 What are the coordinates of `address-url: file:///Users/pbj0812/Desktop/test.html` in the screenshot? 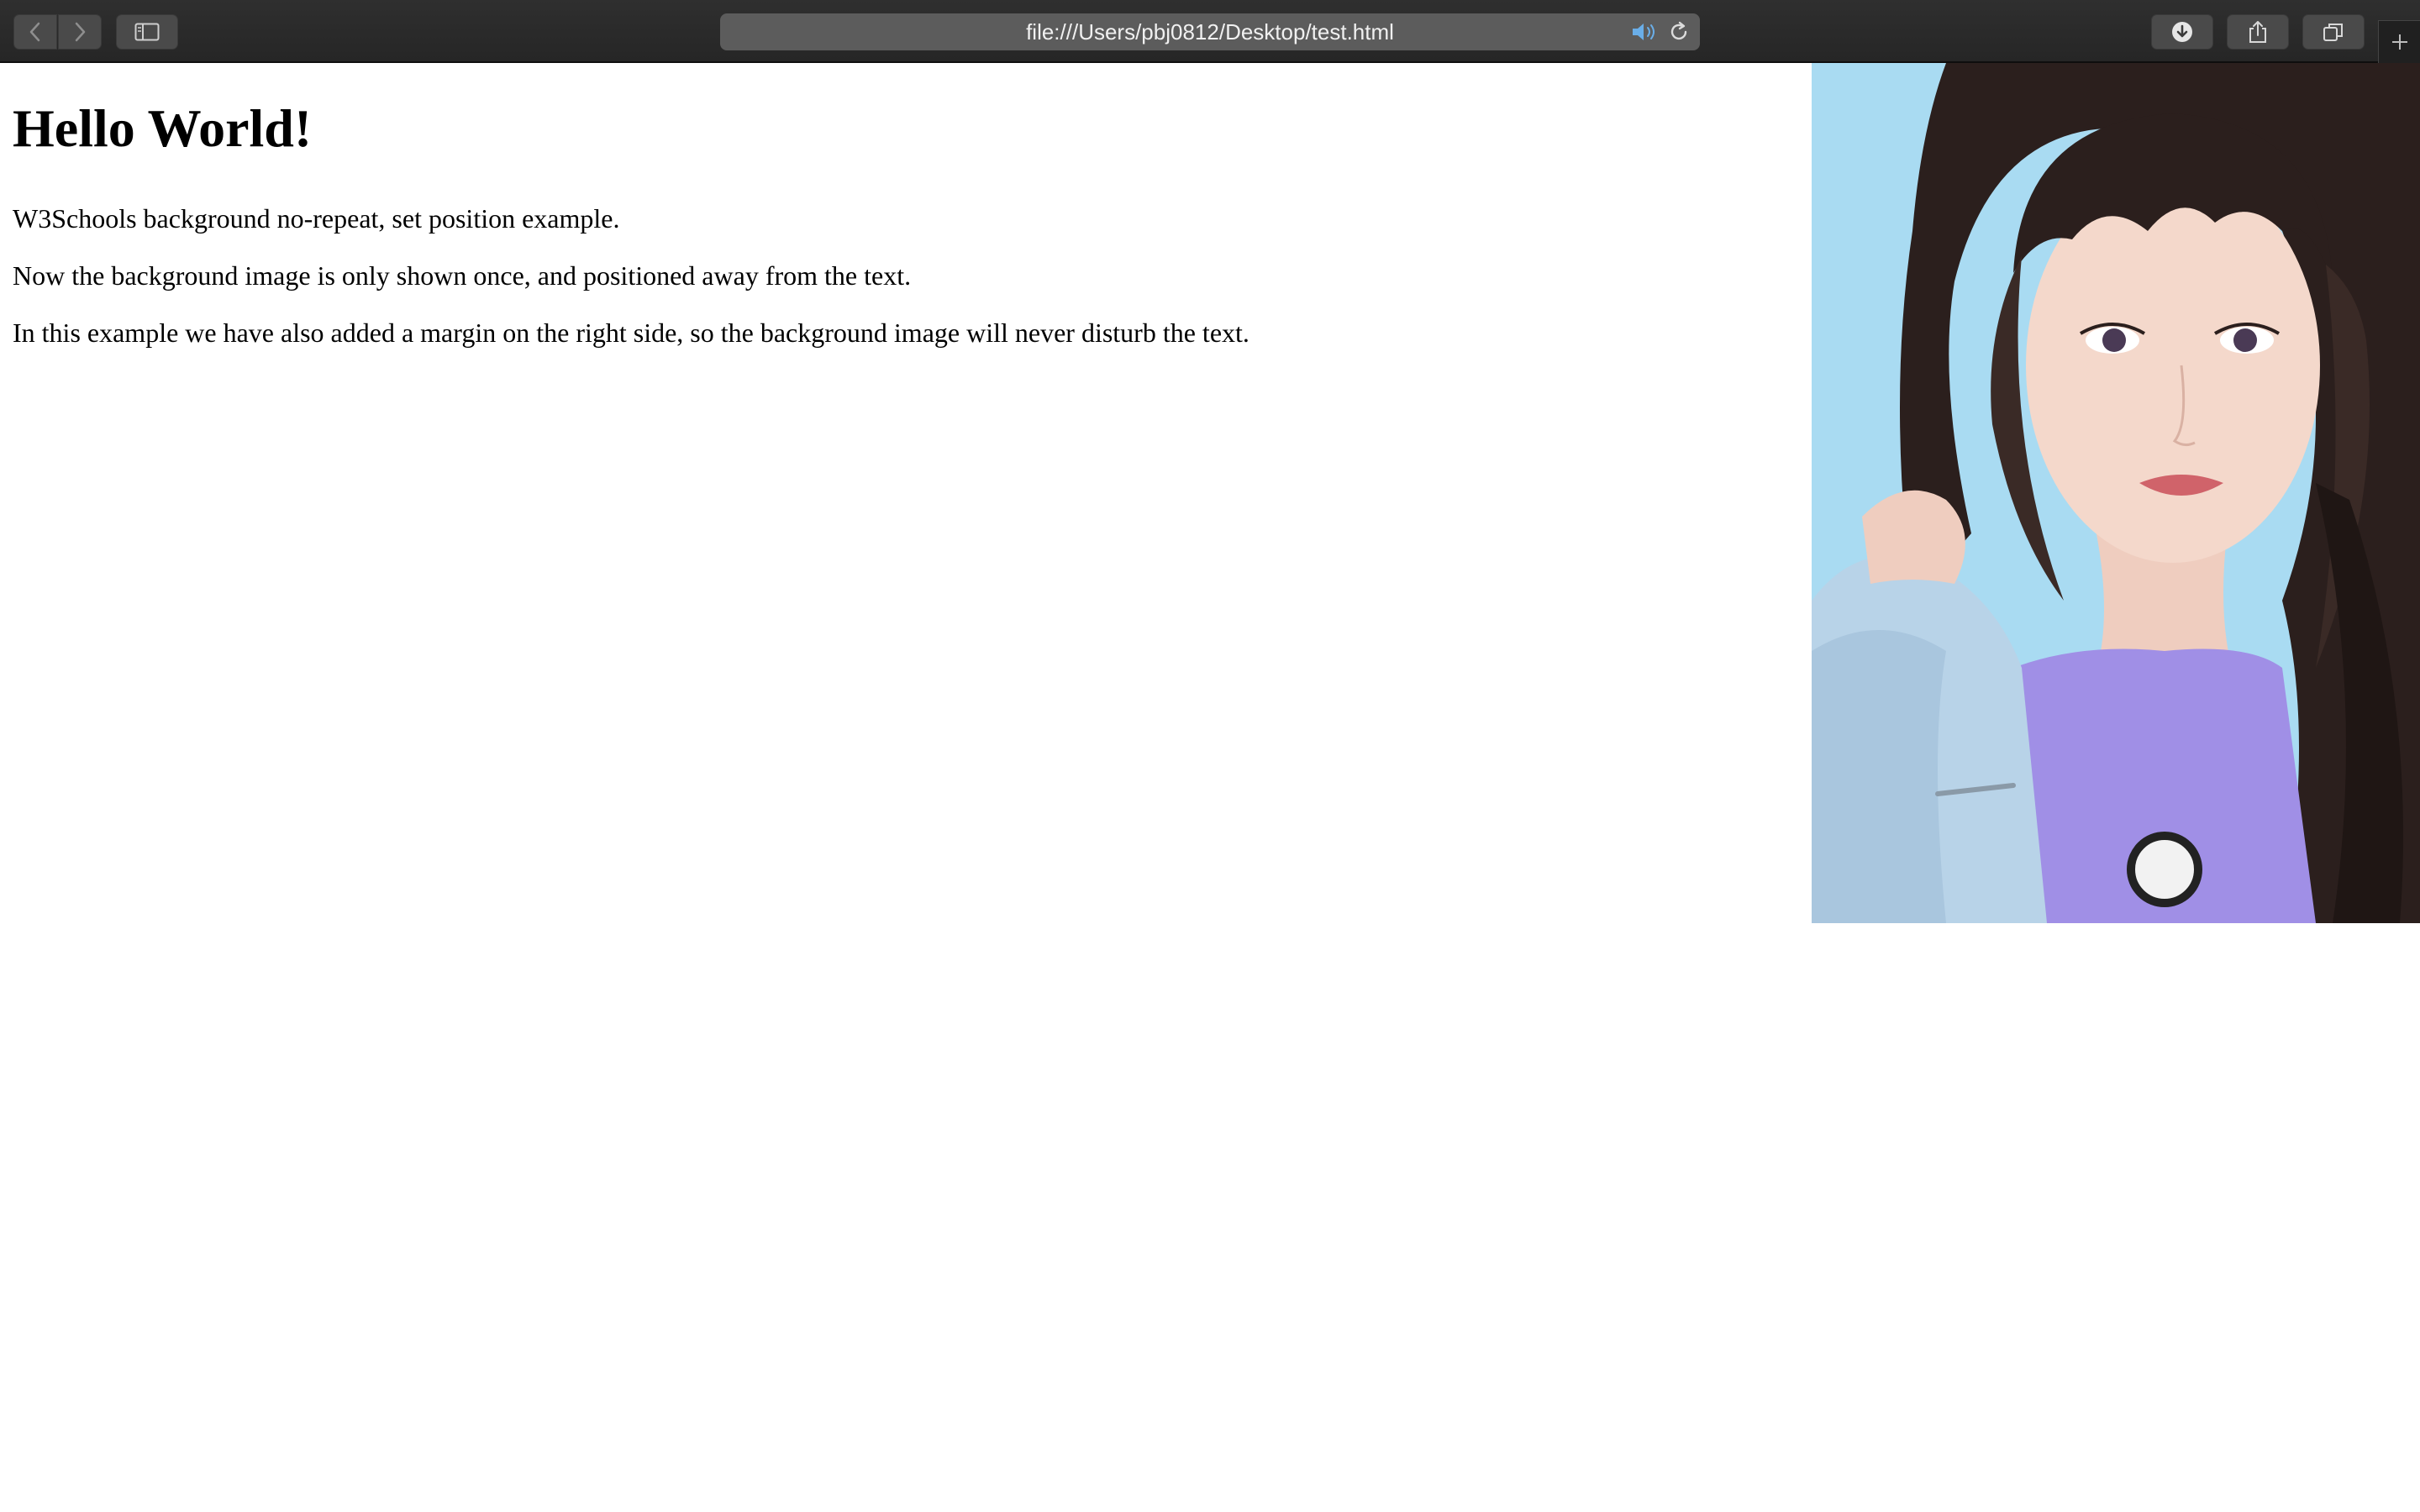 It's located at (1210, 31).